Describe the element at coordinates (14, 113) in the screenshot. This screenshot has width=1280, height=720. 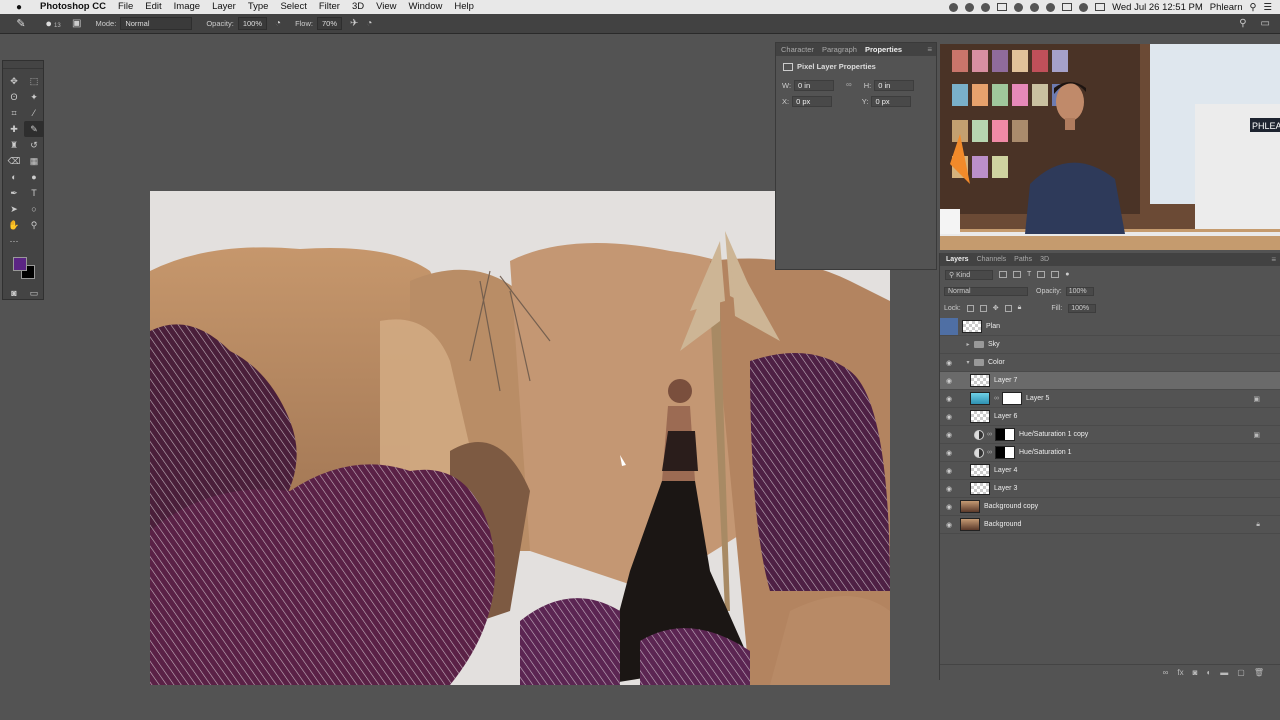
I see `crop-tool-icon: ⌗` at that location.